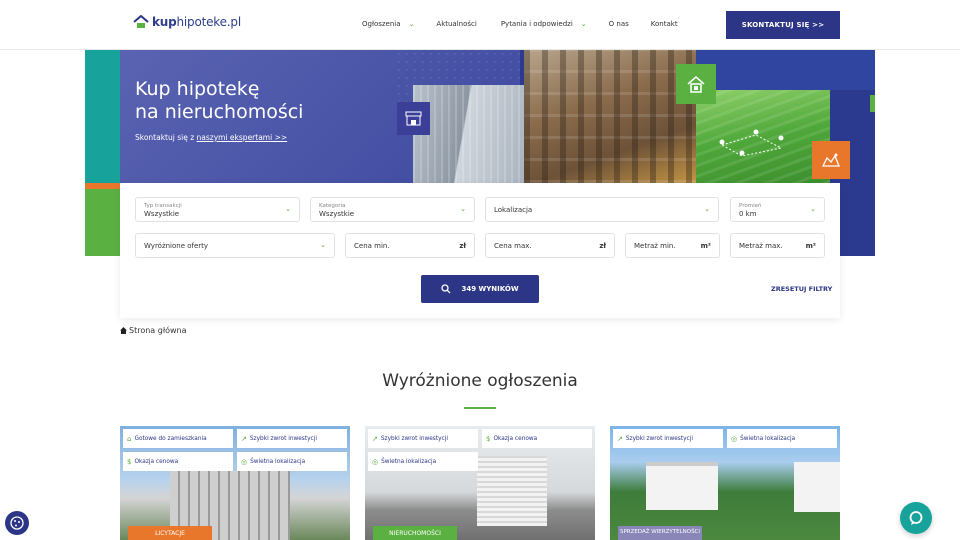  I want to click on home-icon, so click(123, 330).